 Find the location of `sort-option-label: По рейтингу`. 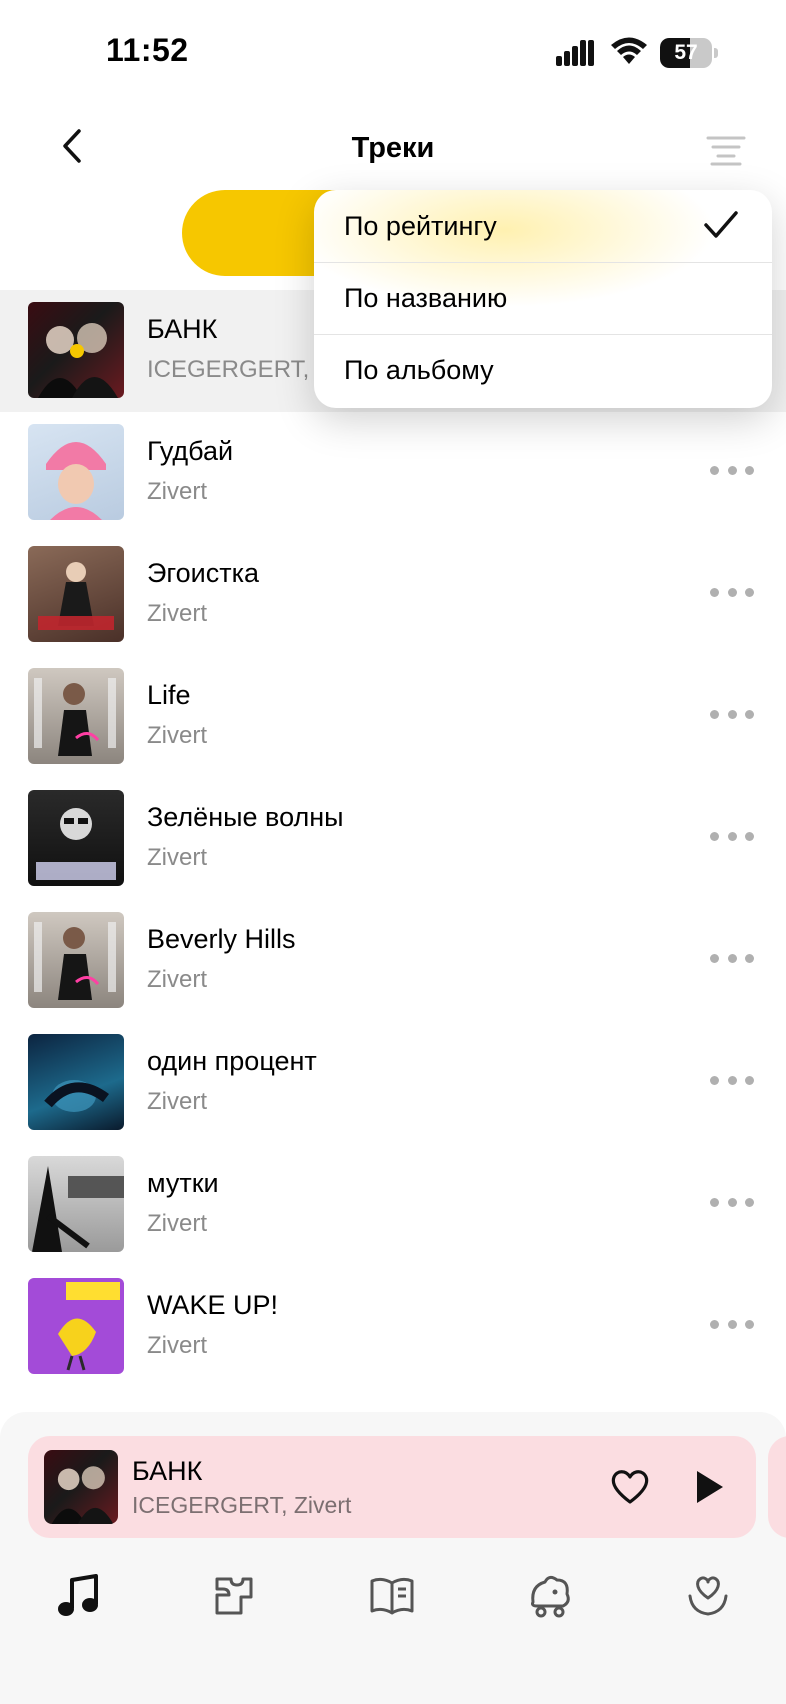

sort-option-label: По рейтингу is located at coordinates (420, 225).